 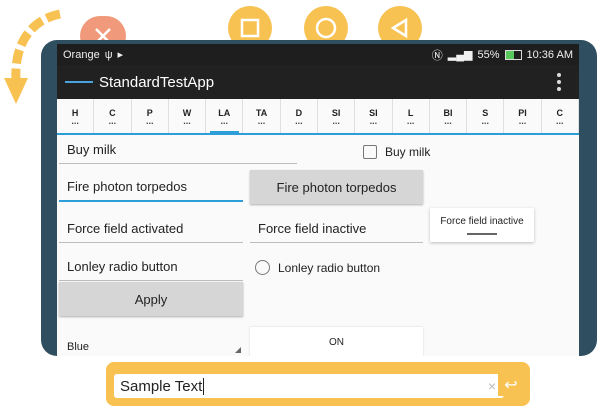 I want to click on enter-arrow-icon: ↩, so click(x=511, y=385).